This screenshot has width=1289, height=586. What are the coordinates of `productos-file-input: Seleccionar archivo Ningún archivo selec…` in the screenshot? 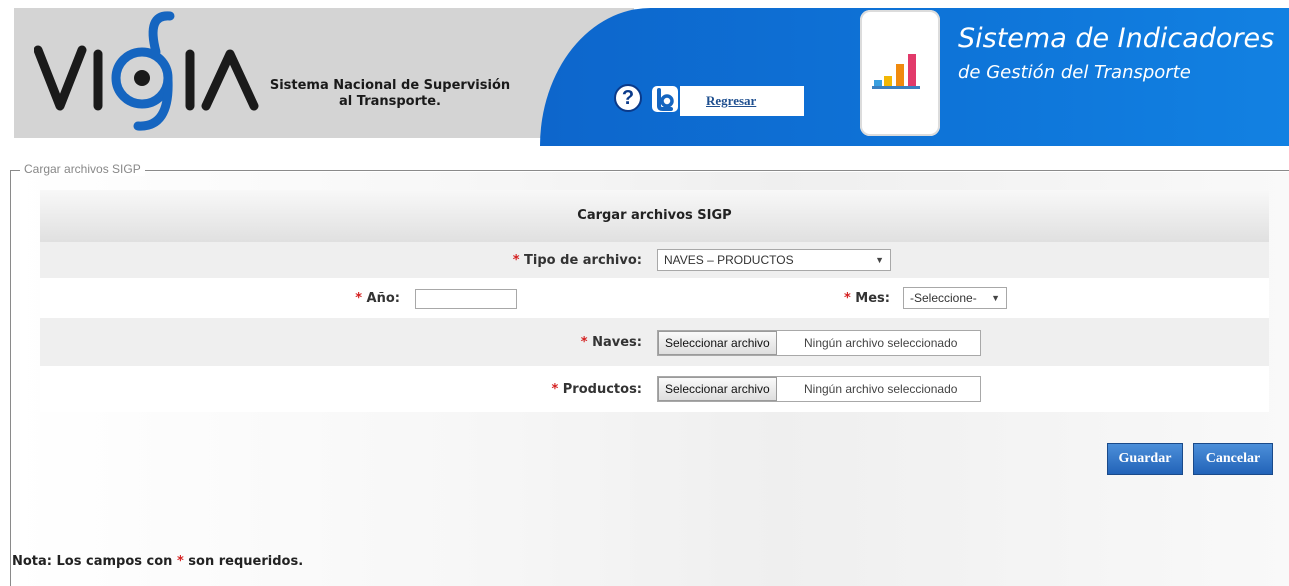 It's located at (819, 389).